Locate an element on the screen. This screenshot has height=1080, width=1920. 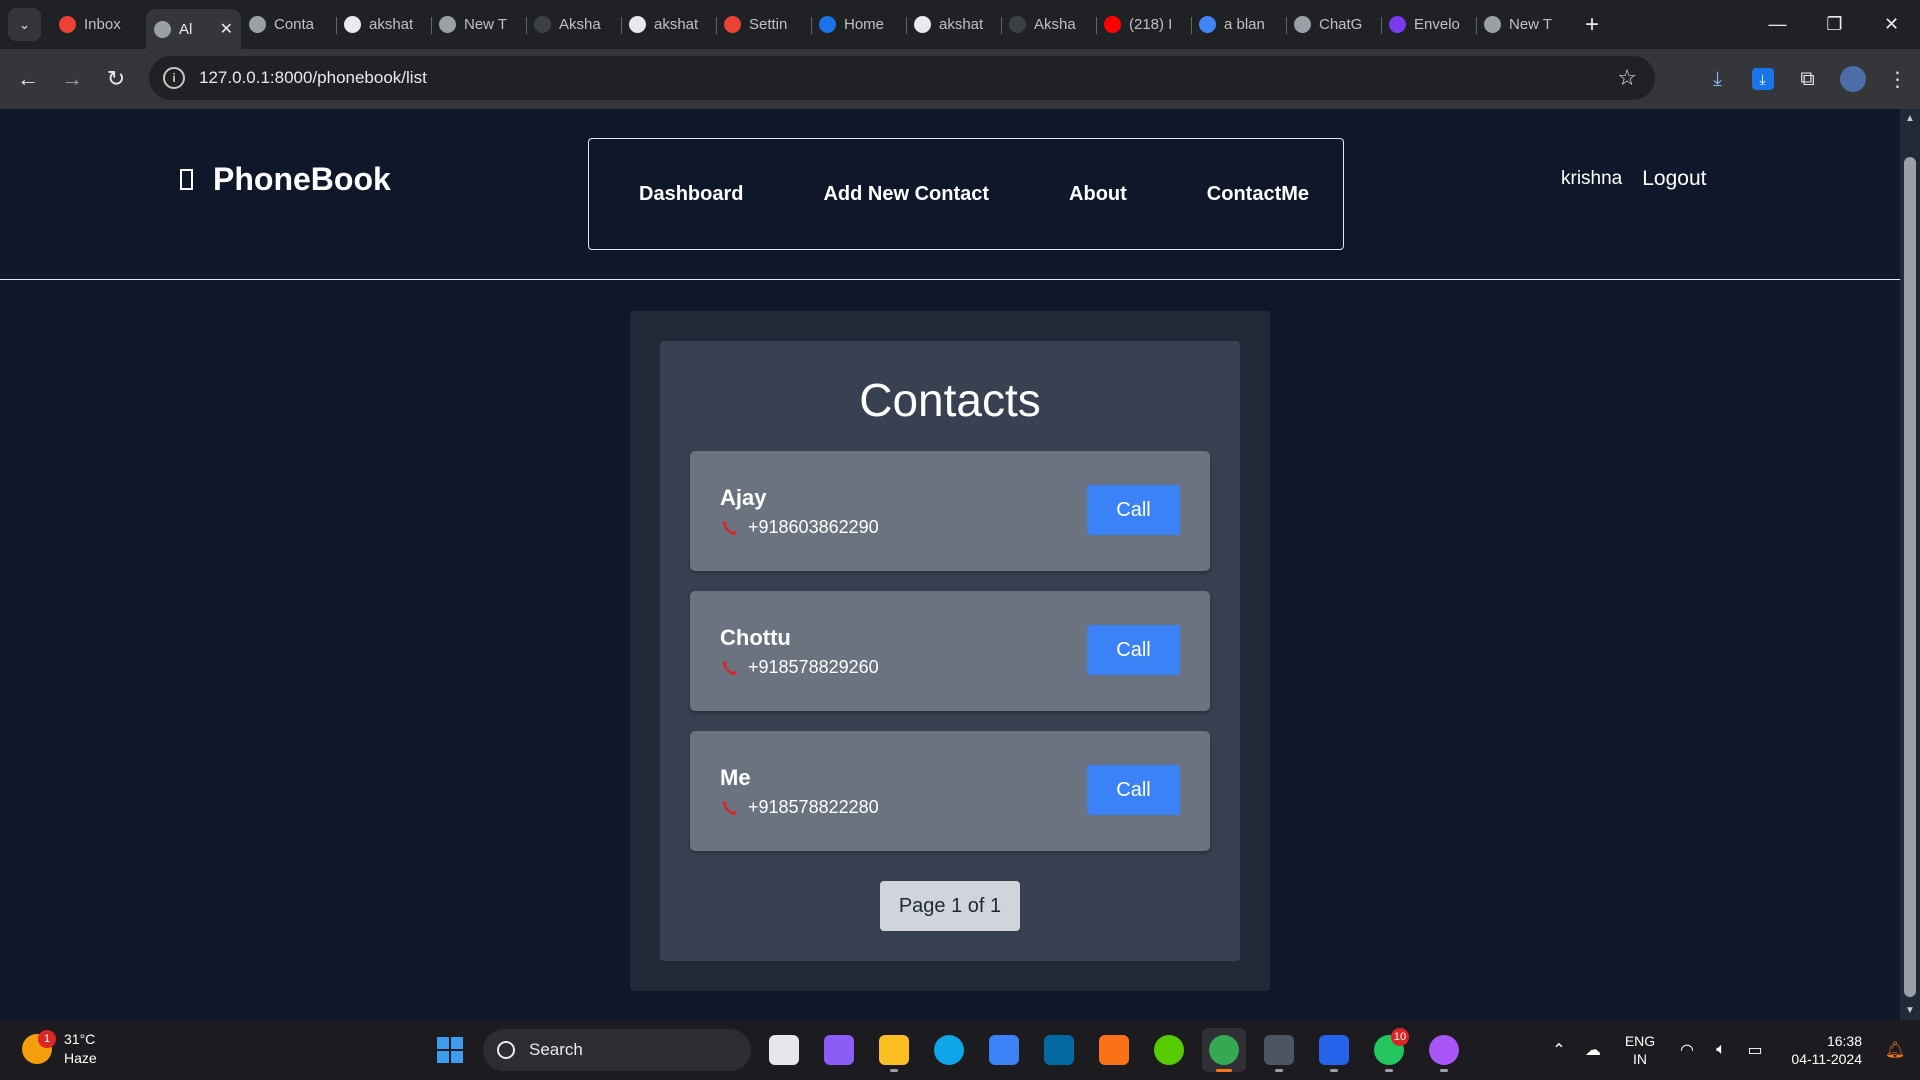
google-icon is located at coordinates (1207, 24).